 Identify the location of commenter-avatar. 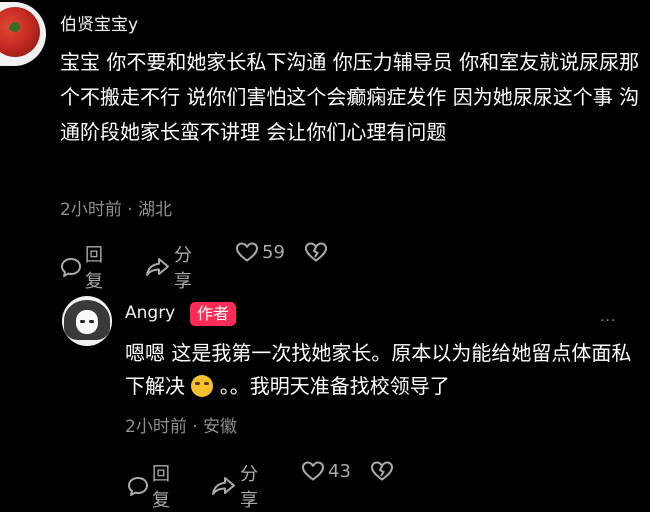
(23, 34).